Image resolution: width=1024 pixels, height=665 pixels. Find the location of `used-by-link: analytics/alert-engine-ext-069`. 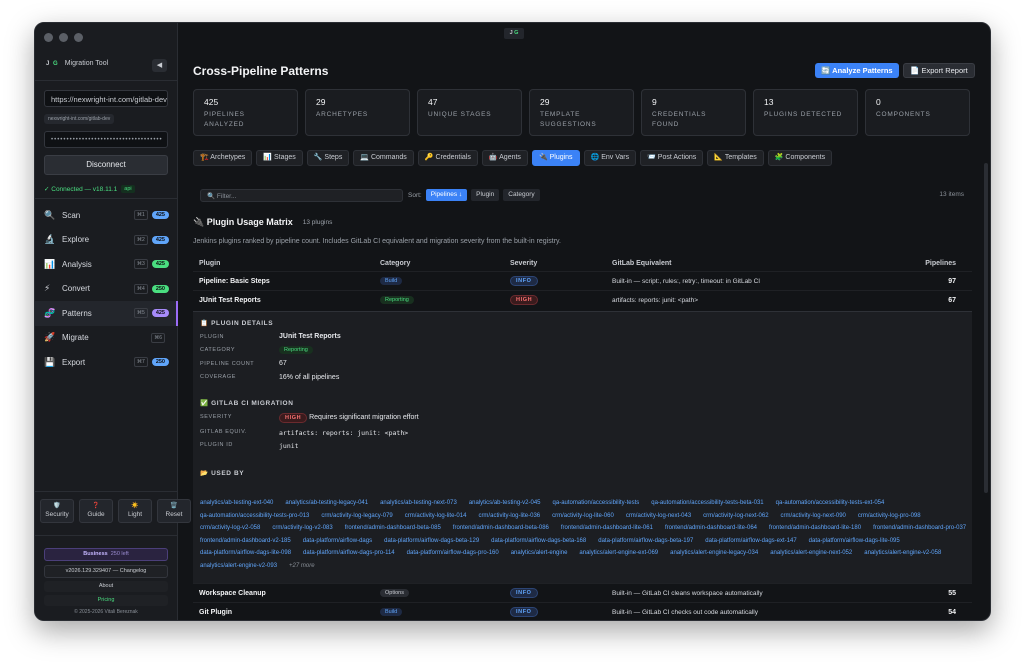

used-by-link: analytics/alert-engine-ext-069 is located at coordinates (618, 553).